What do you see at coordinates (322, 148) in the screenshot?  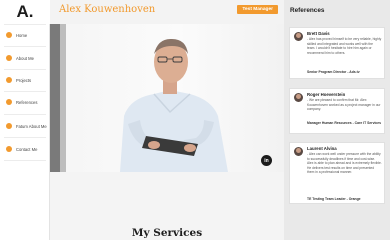 I see `reference-name: Laurent Alvina` at bounding box center [322, 148].